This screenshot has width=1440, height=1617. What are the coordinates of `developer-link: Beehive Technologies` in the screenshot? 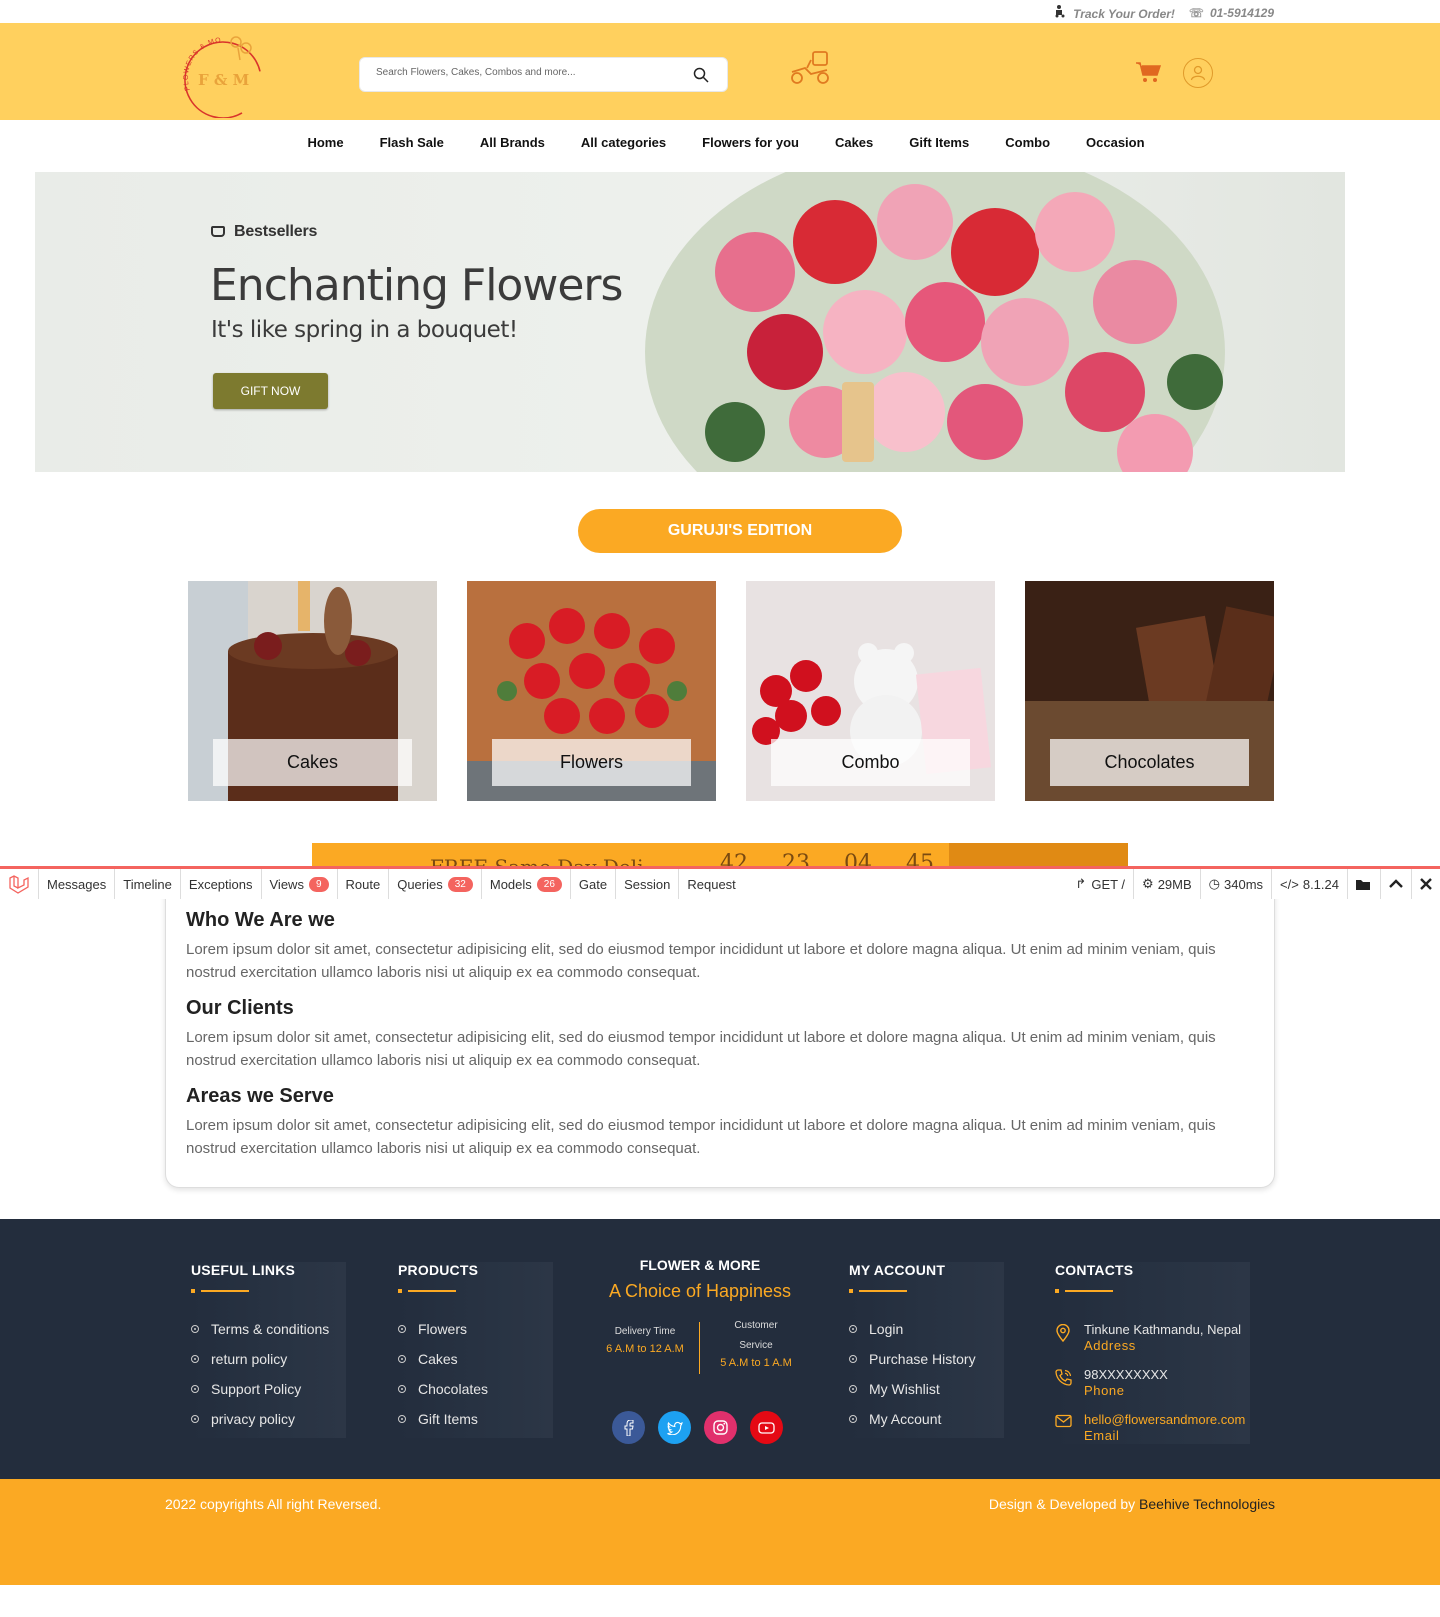 It's located at (1207, 1504).